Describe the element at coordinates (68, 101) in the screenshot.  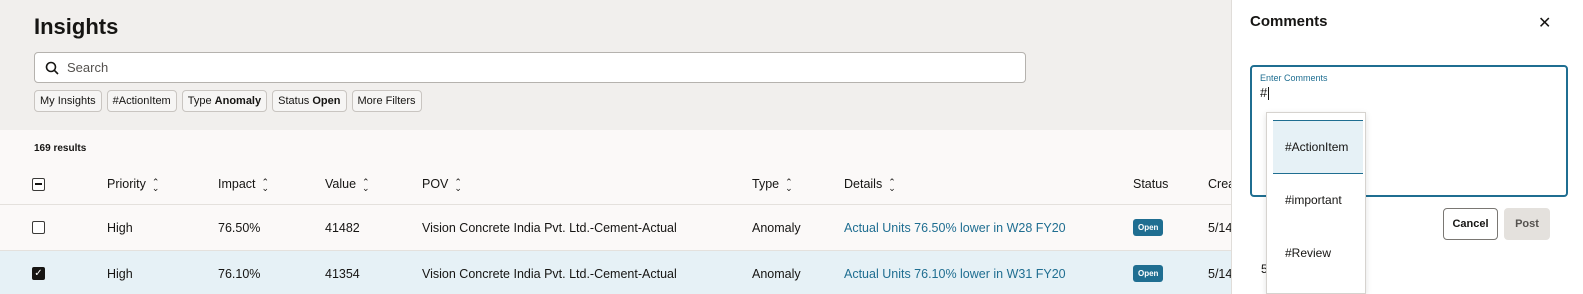
I see `filter-chip-my-insights: My Insights` at that location.